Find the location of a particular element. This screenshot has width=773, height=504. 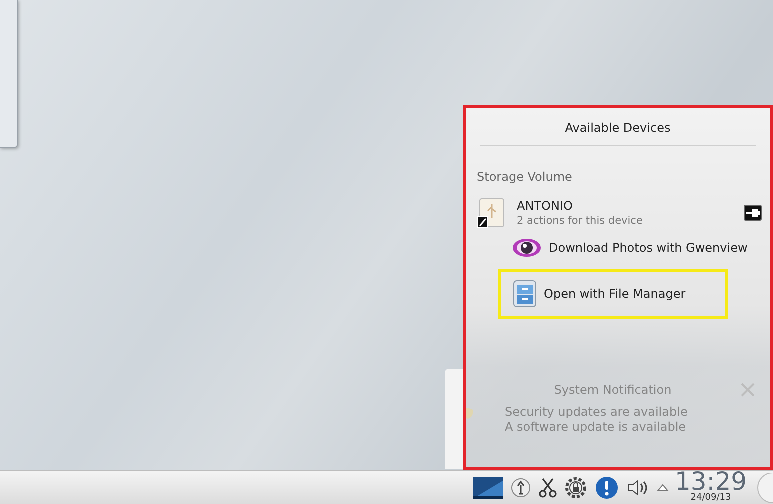

section-label: Storage Volume is located at coordinates (525, 177).